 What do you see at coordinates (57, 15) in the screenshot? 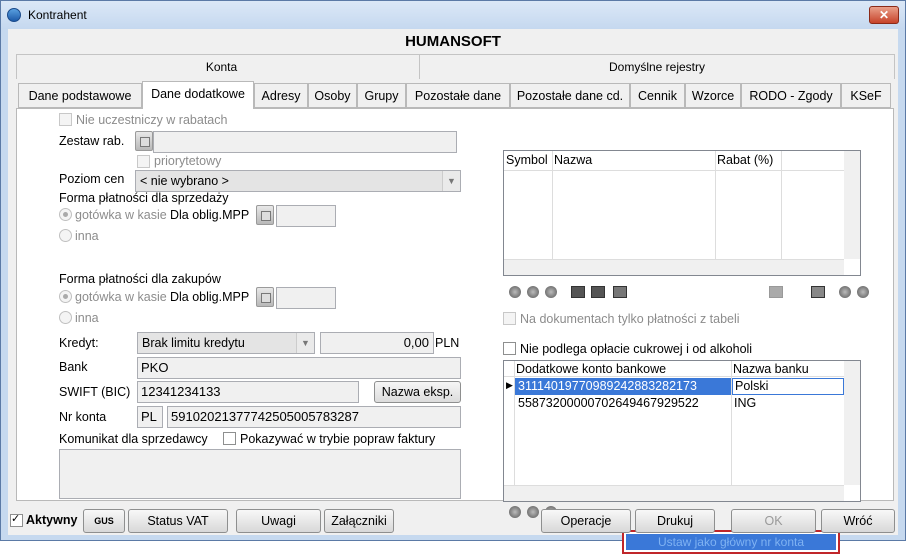
I see `window-title: Kontrahent` at bounding box center [57, 15].